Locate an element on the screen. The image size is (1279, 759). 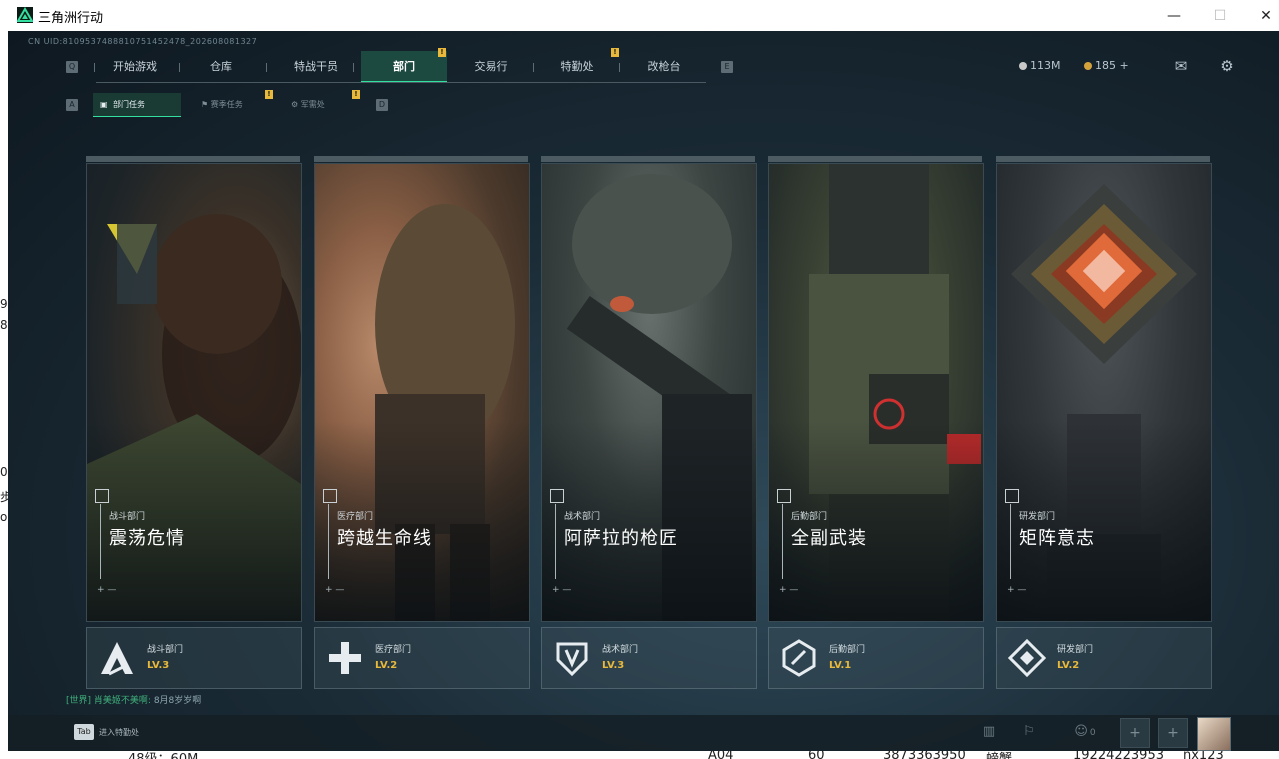
subnav-tab-season-tasks: ⚑ 赛季任务 is located at coordinates (236, 105).